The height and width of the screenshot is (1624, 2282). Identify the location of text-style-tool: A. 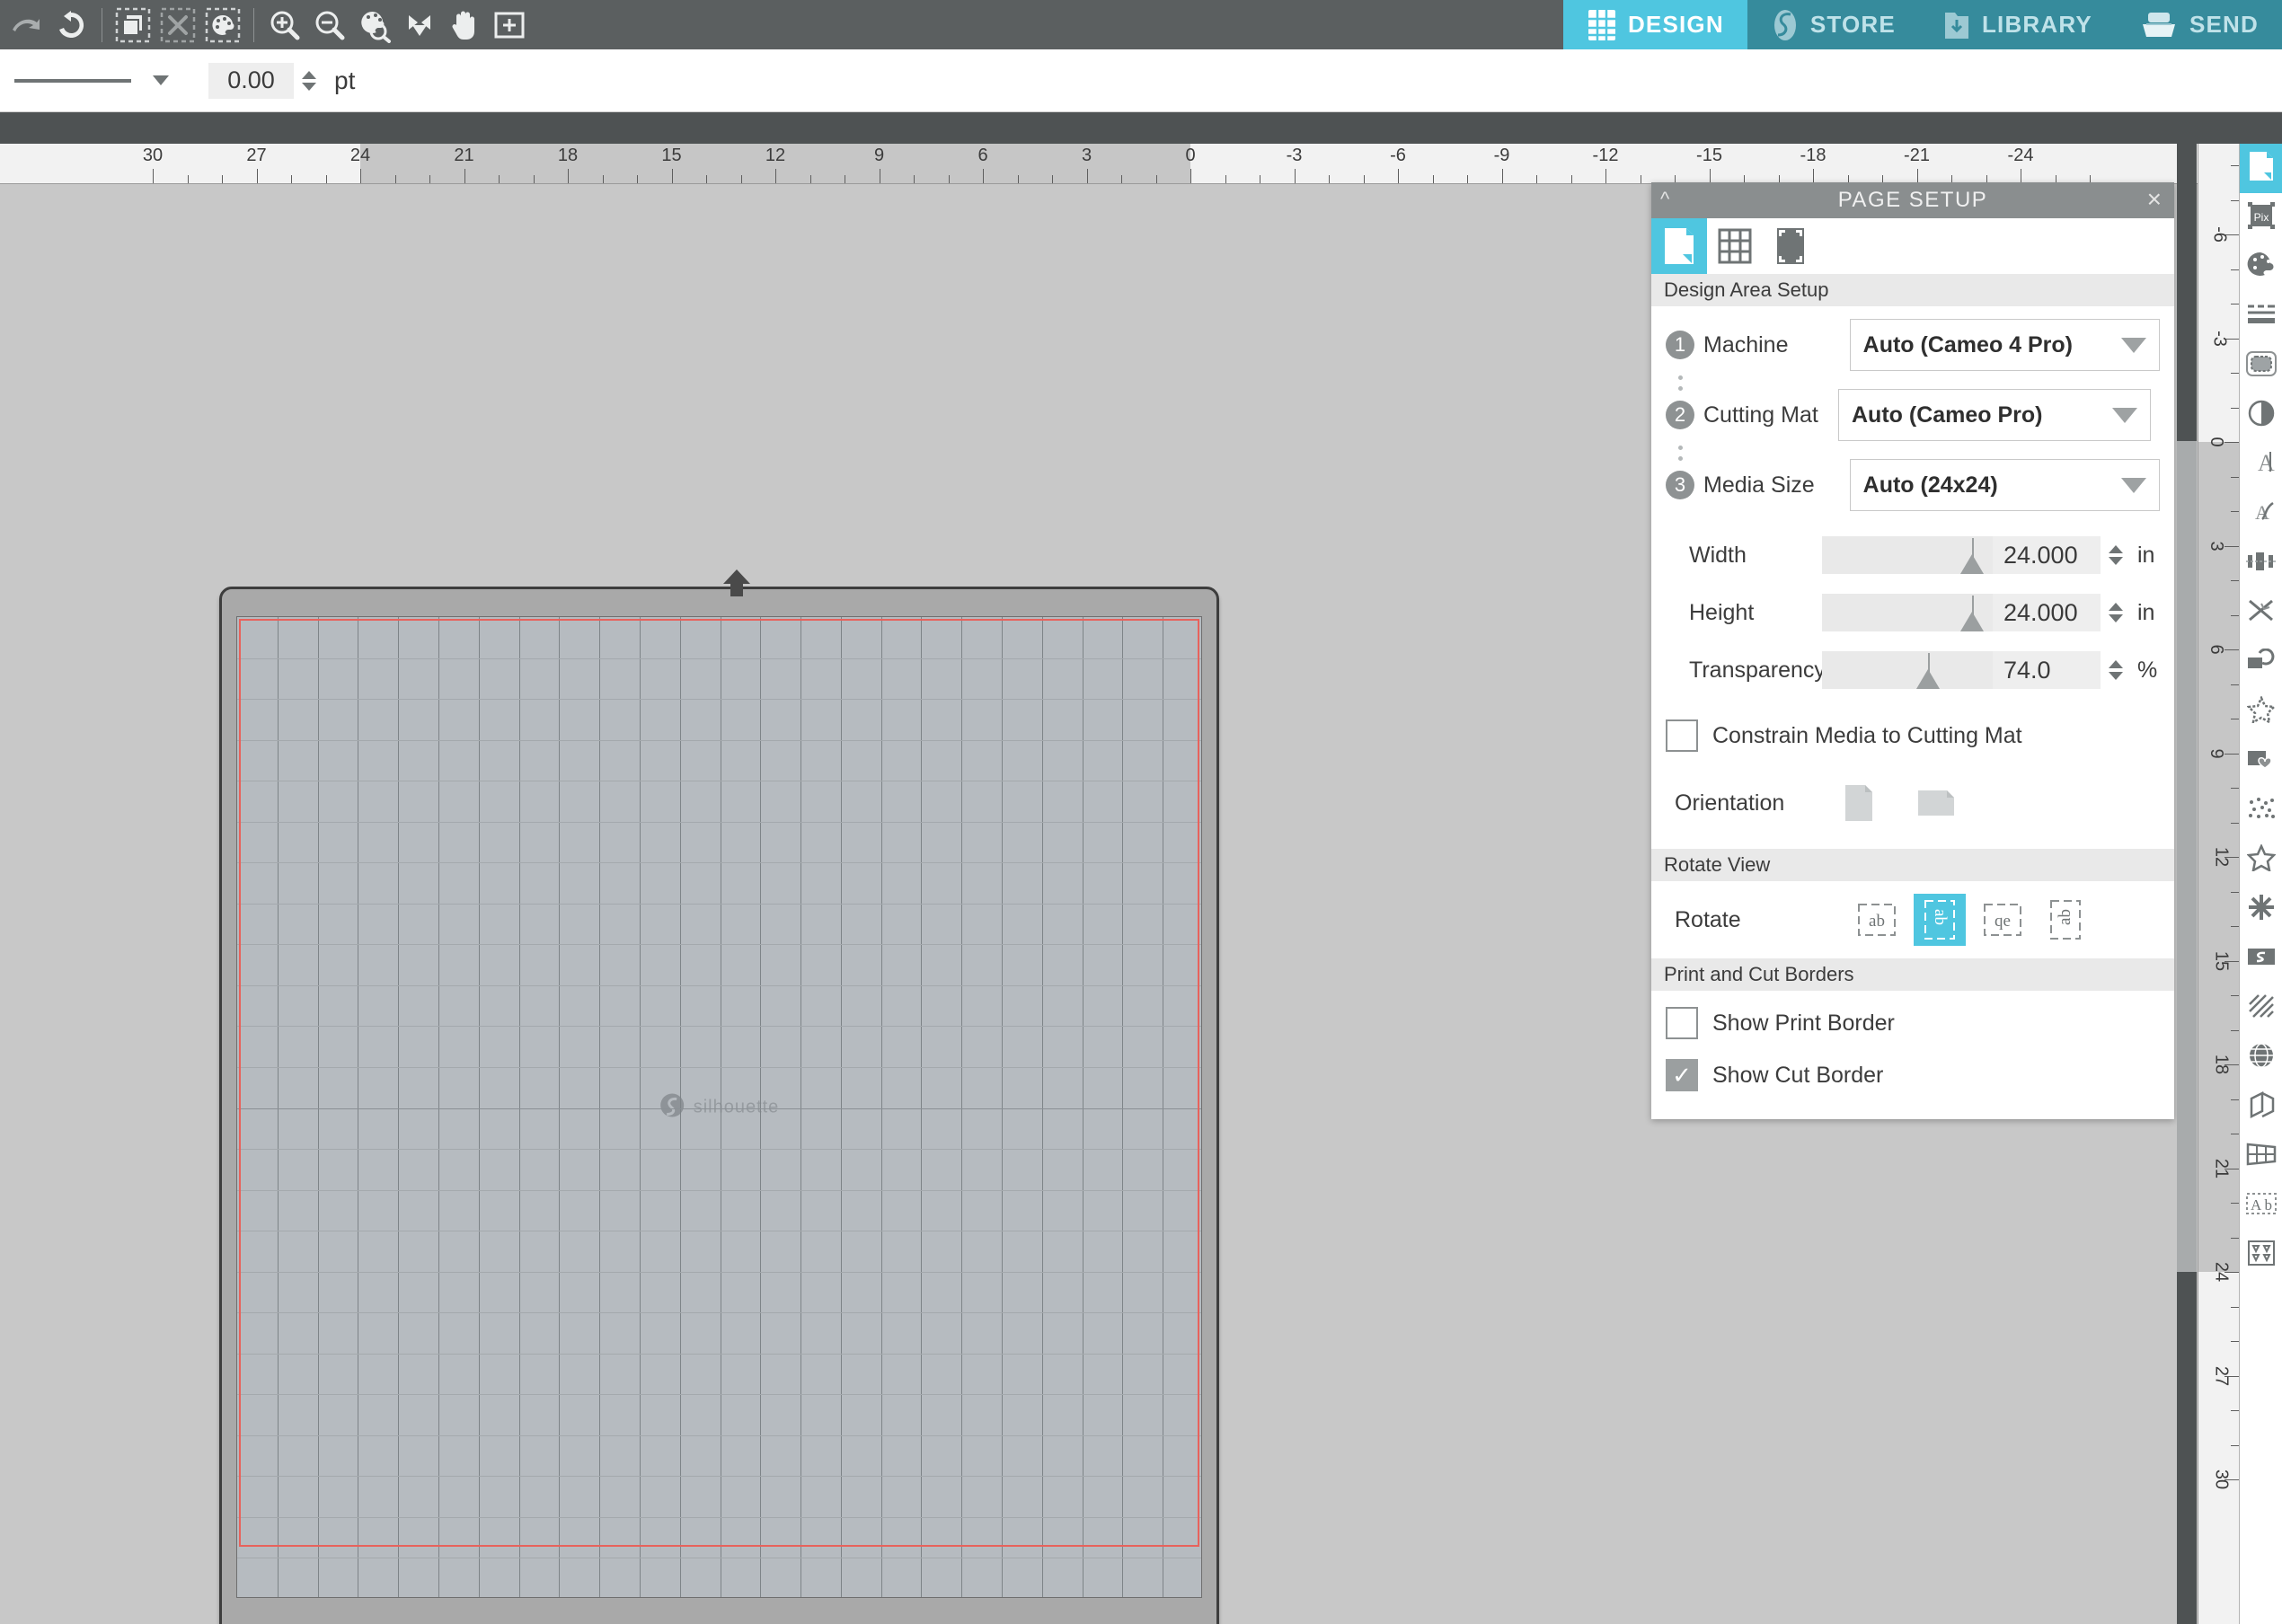
(2261, 465).